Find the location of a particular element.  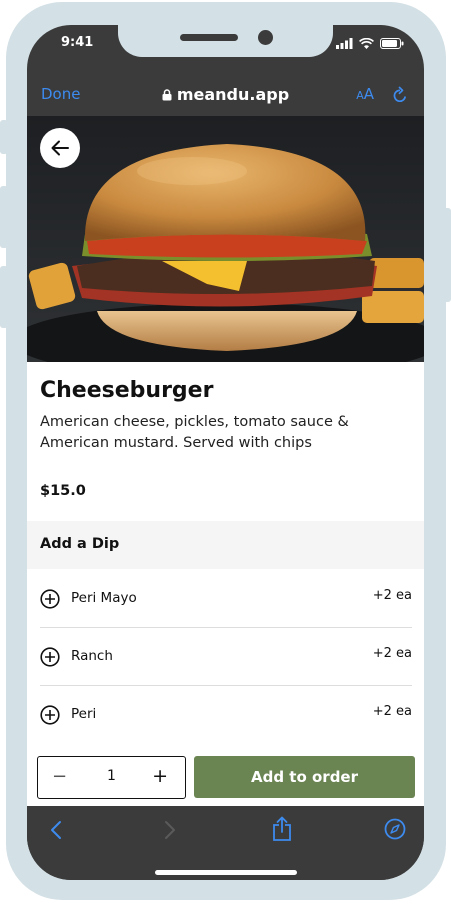

notch is located at coordinates (225, 41).